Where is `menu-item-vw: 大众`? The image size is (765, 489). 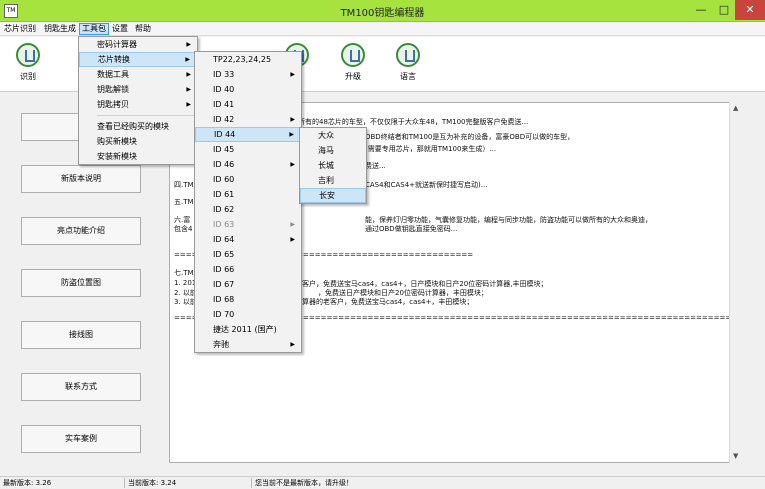 menu-item-vw: 大众 is located at coordinates (333, 135).